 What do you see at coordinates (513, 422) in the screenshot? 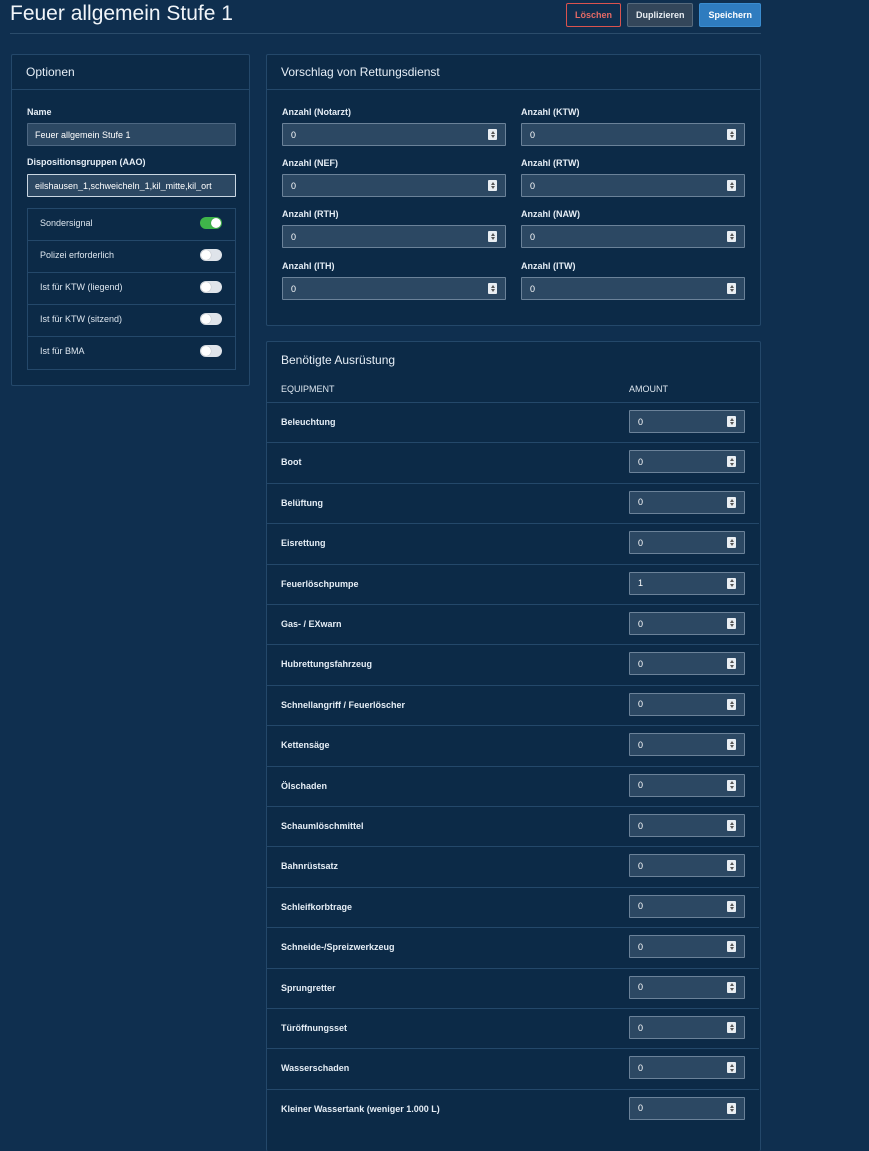
I see `equipment-row: Beleuchtung` at bounding box center [513, 422].